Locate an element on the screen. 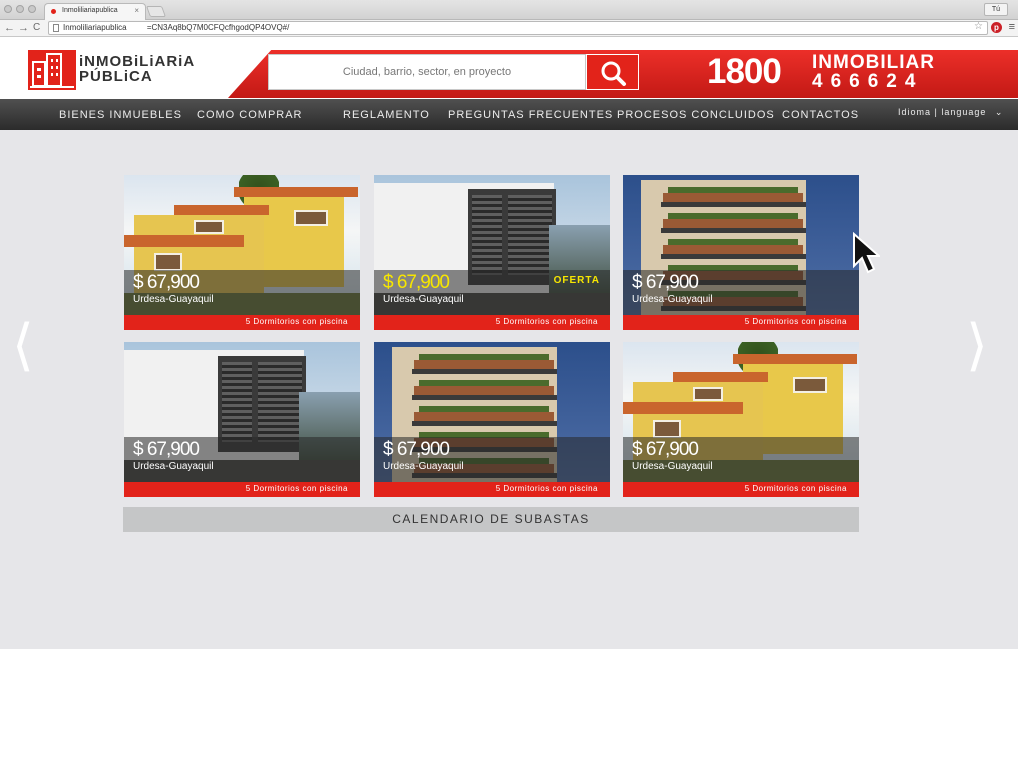 This screenshot has height=768, width=1018. search-icon is located at coordinates (613, 73).